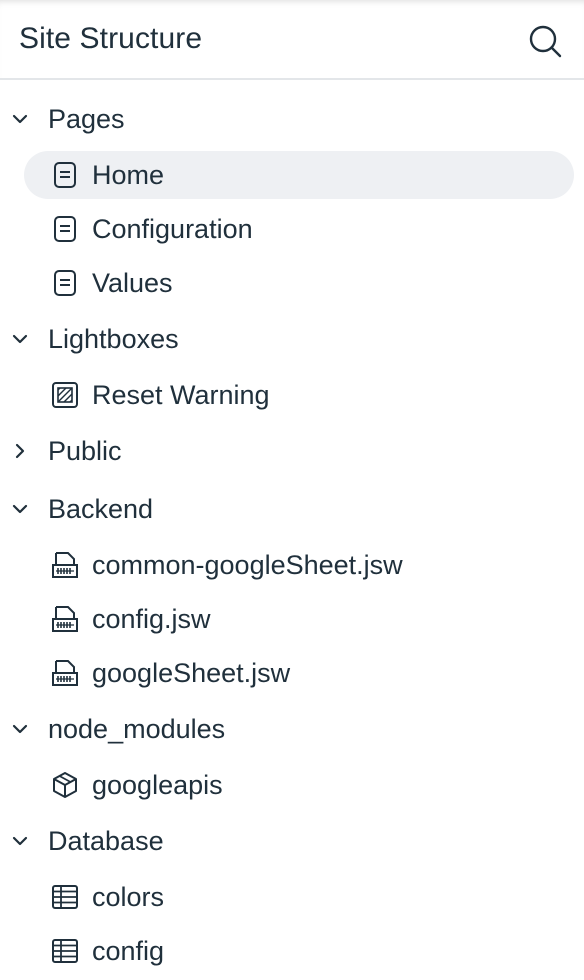  Describe the element at coordinates (292, 283) in the screenshot. I see `tree-item-values: Values` at that location.